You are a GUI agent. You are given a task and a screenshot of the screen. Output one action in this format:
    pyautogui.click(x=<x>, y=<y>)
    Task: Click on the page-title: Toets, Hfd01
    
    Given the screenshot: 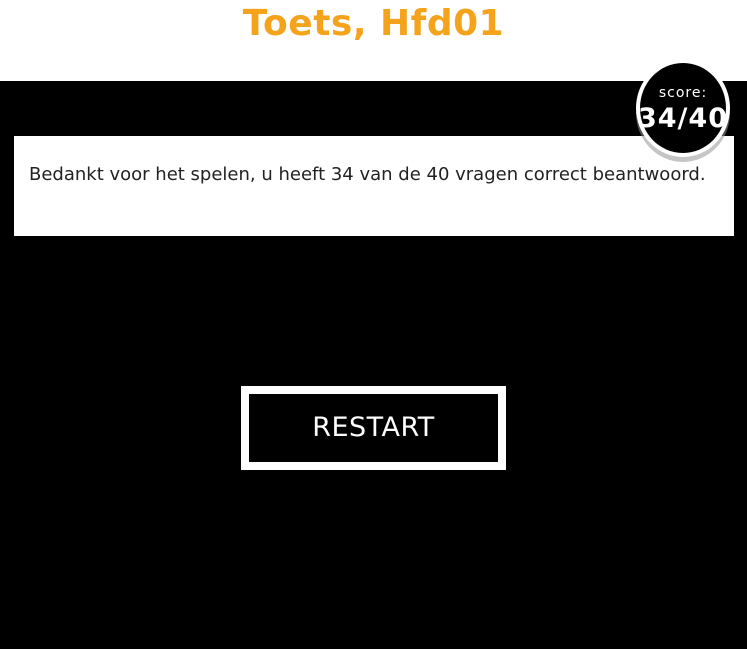 What is the action you would take?
    pyautogui.click(x=373, y=23)
    